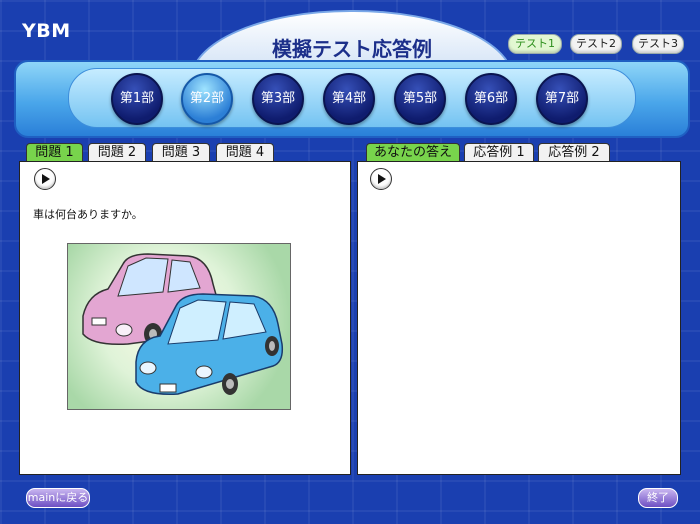 The image size is (700, 524). I want to click on cars-illustration, so click(183, 324).